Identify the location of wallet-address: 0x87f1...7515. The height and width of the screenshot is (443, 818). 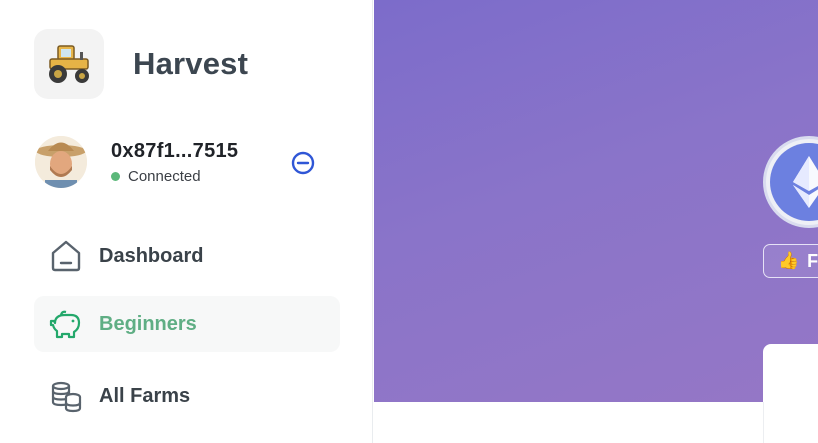
(175, 151).